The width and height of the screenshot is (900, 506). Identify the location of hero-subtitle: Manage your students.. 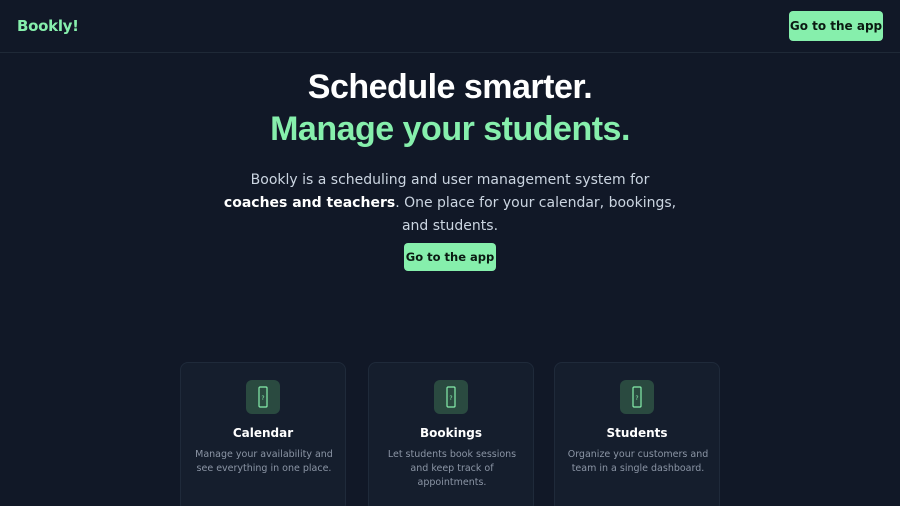
(450, 129).